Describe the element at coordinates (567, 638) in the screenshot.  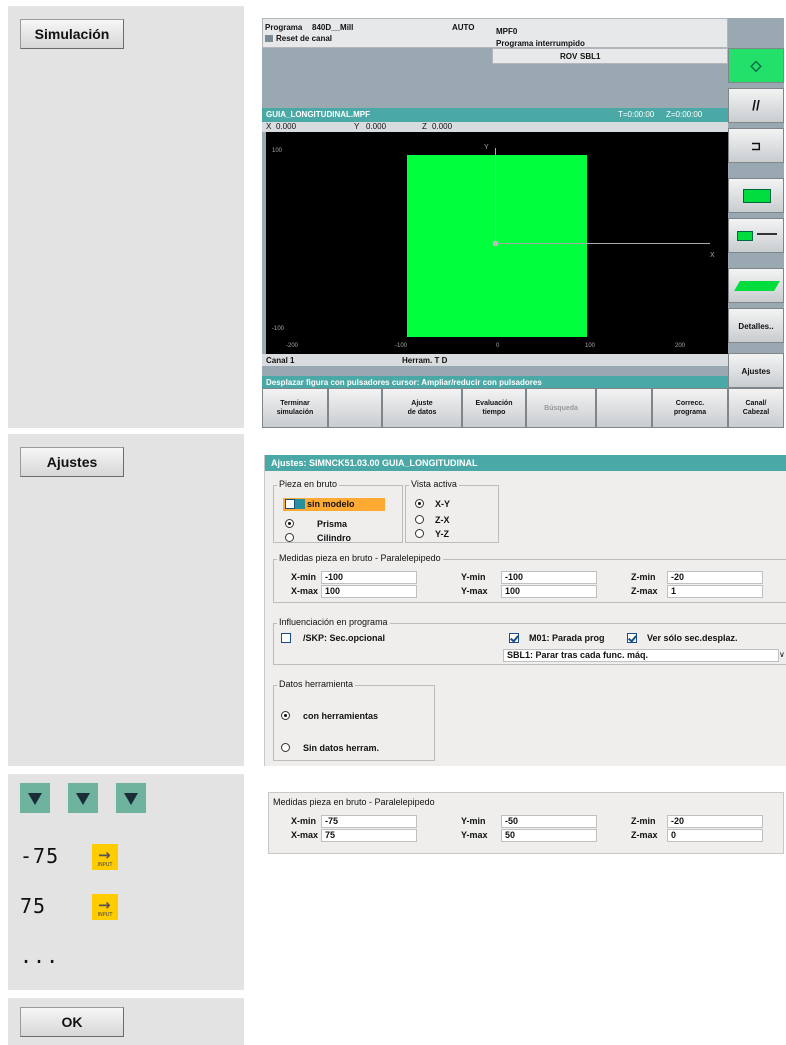
I see `m01-label: M01: Parada prog` at that location.